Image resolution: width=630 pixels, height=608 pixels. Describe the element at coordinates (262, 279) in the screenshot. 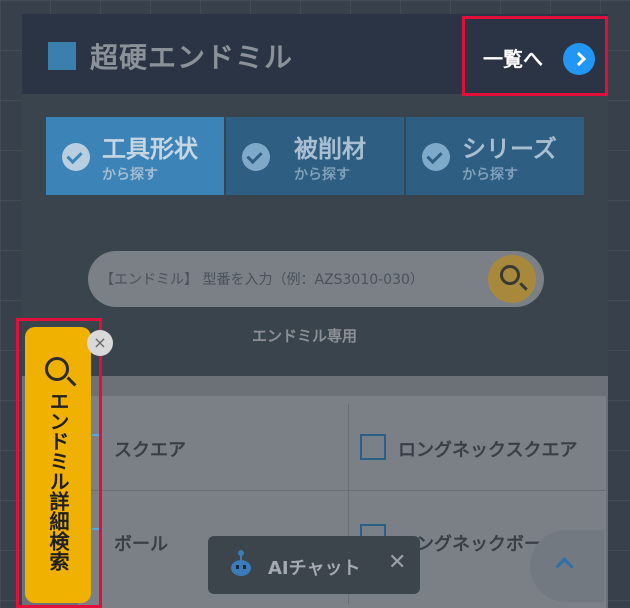

I see `search-input: 【エンドミル】 型番を入力（例：AZS3010-030）` at that location.